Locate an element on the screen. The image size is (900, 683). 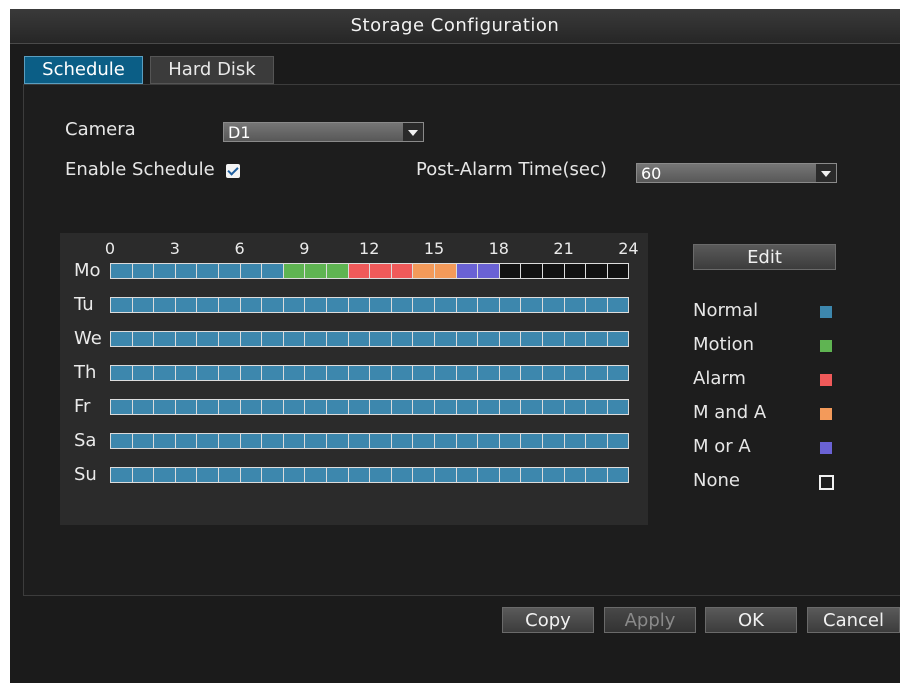
apply-button: Apply is located at coordinates (650, 620).